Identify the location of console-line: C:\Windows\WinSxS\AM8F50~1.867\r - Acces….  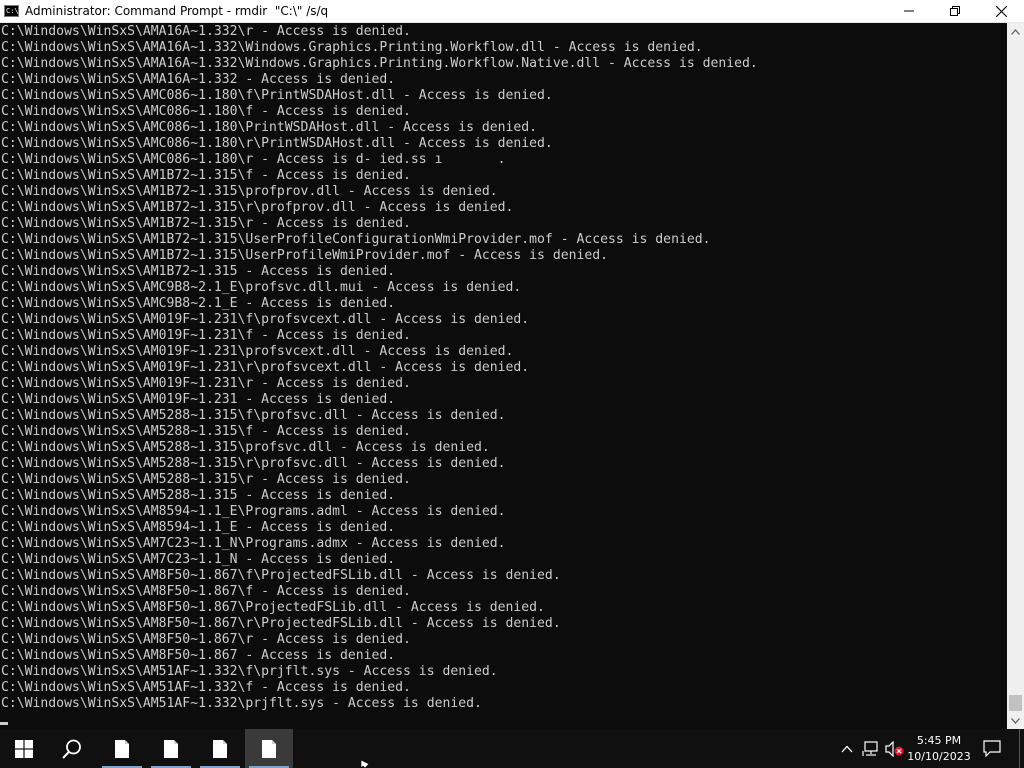
(206, 639).